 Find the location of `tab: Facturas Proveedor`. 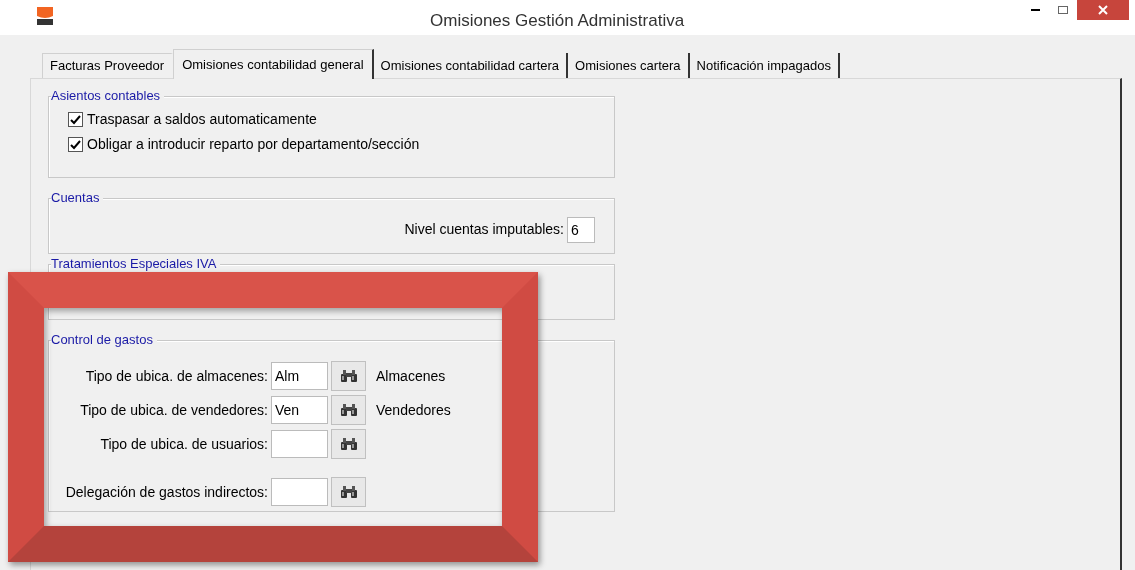

tab: Facturas Proveedor is located at coordinates (108, 65).